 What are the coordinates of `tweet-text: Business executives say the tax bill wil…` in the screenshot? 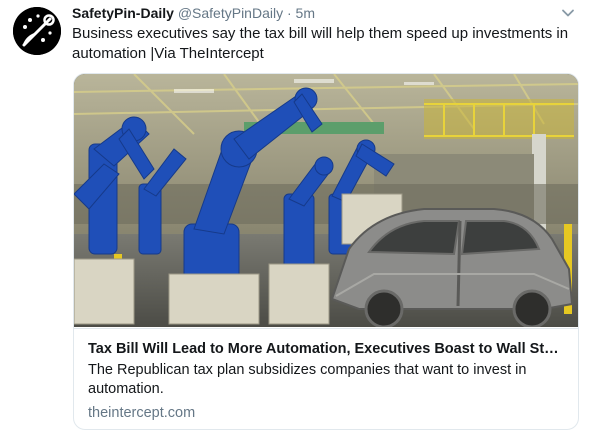 It's located at (322, 44).